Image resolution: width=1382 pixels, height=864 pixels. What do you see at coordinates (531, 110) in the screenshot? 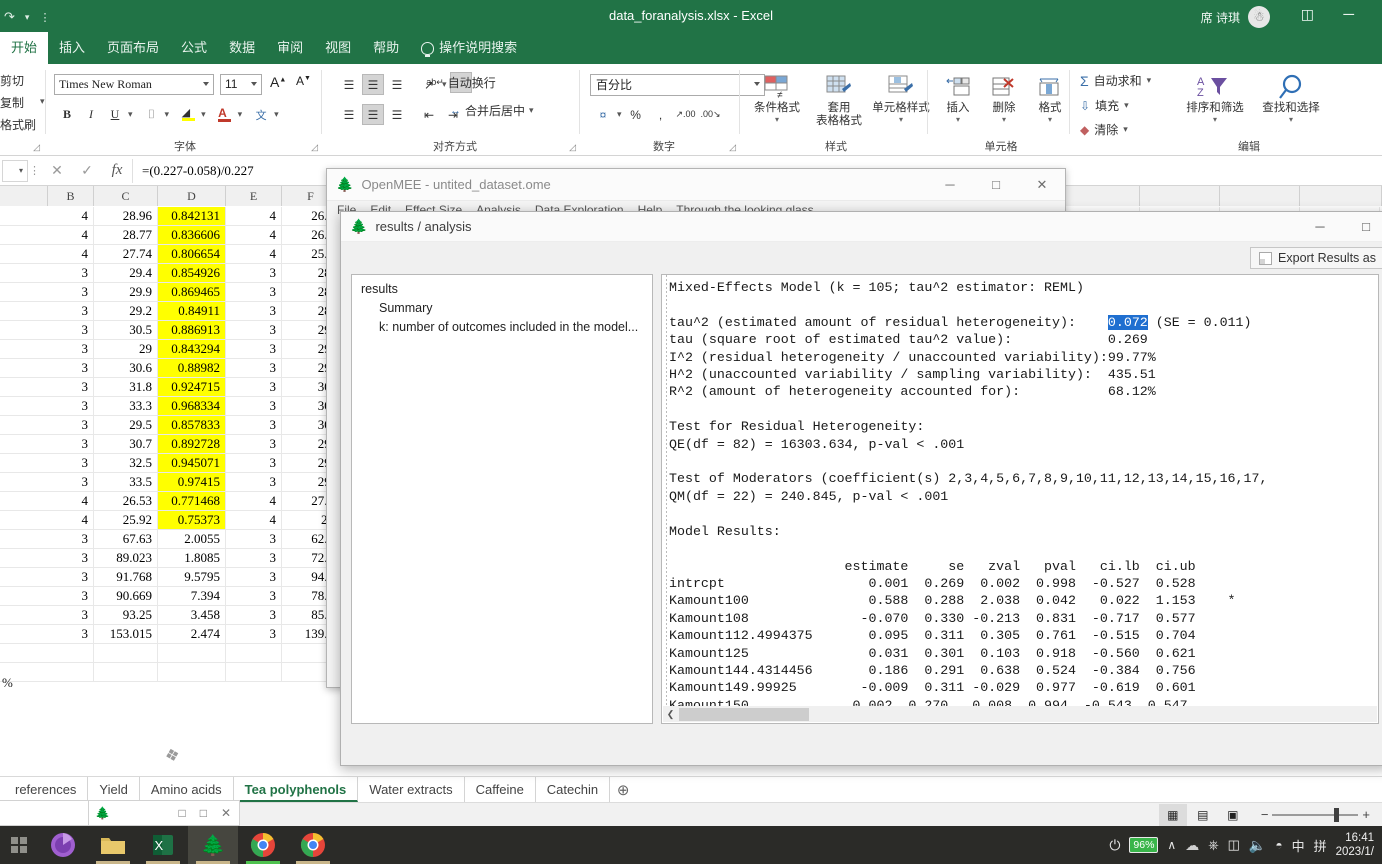
I see `merge-chevron-icon: ▾` at bounding box center [531, 110].